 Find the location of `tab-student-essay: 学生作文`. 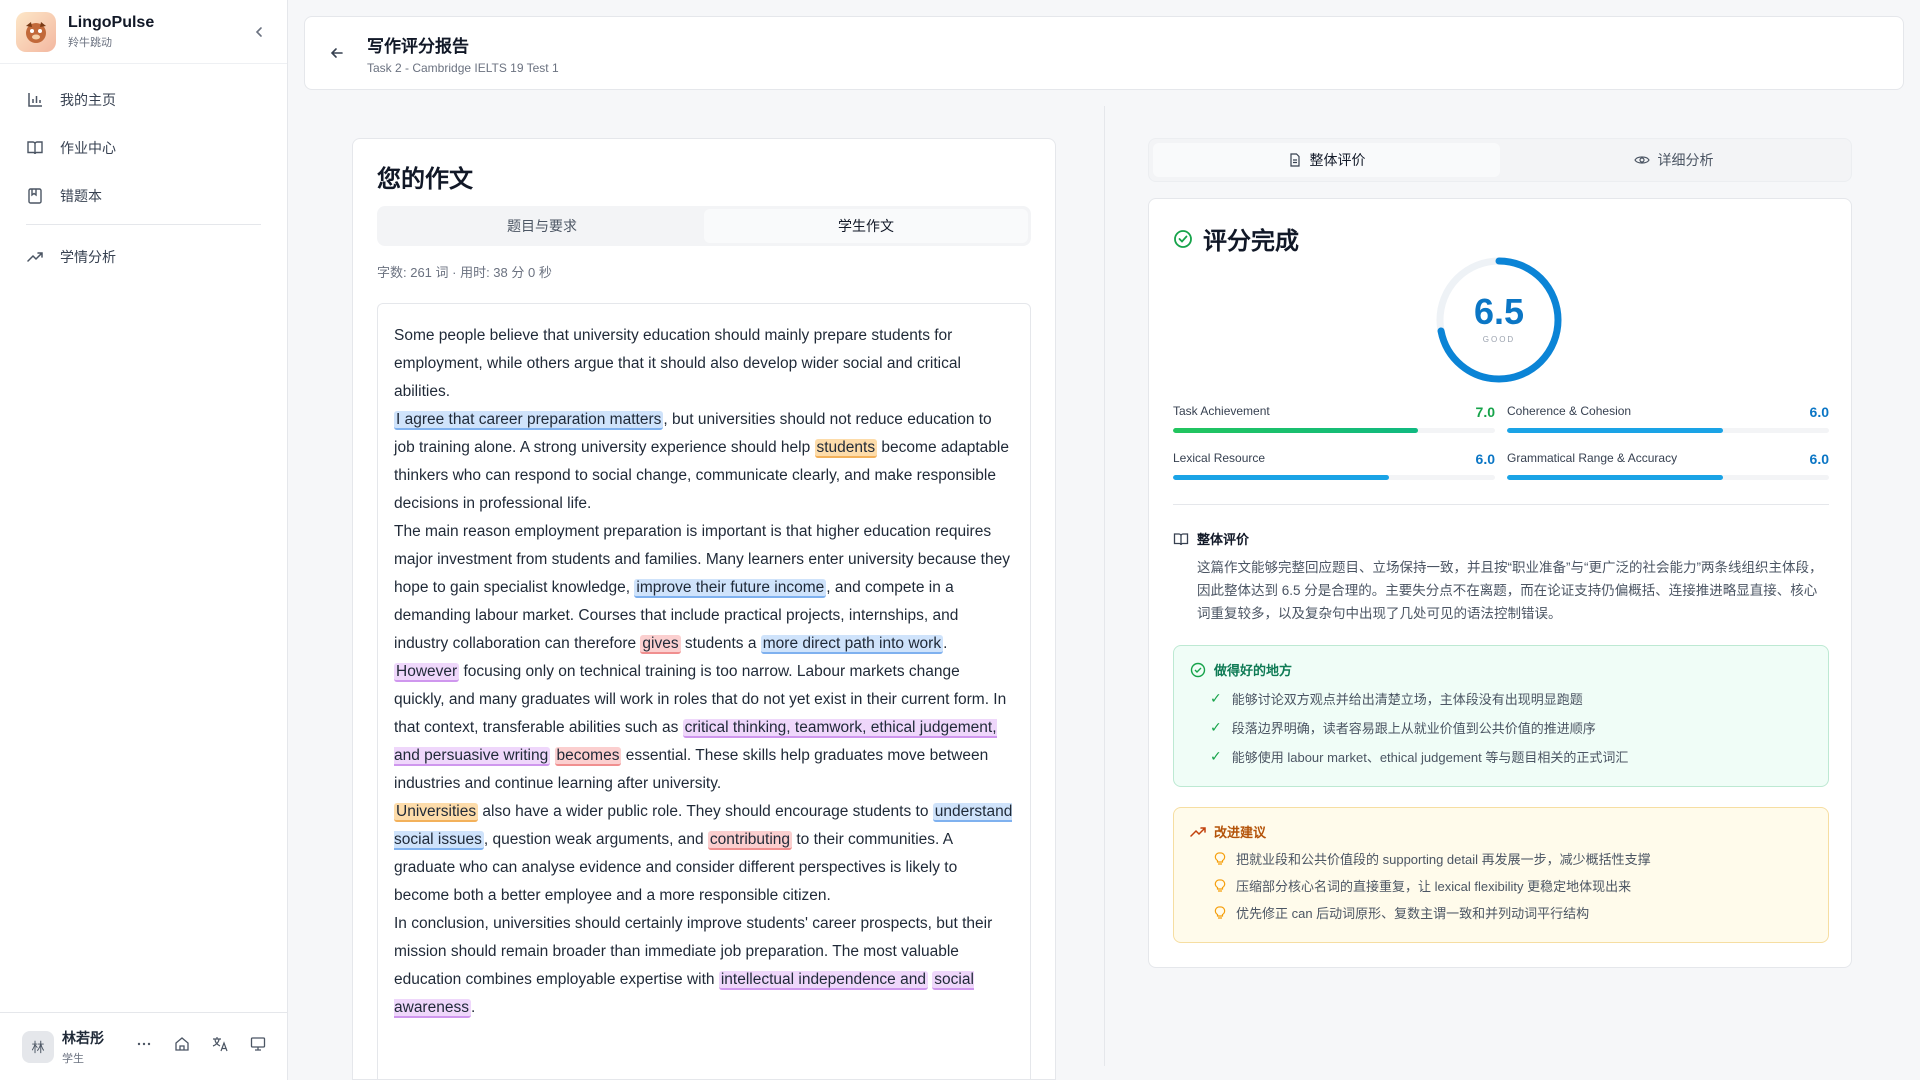

tab-student-essay: 学生作文 is located at coordinates (866, 226).